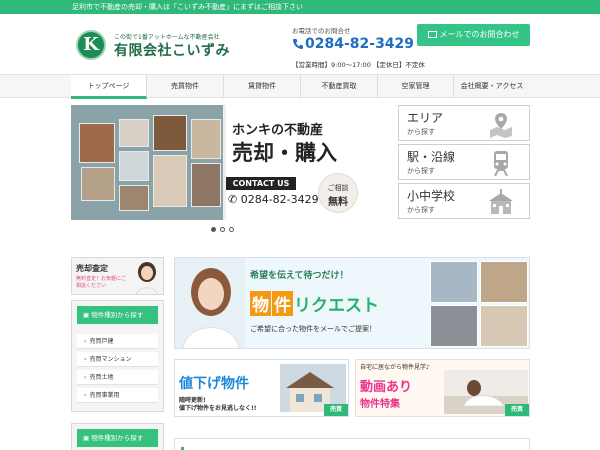 This screenshot has height=450, width=600. Describe the element at coordinates (501, 125) in the screenshot. I see `map-pin-icon` at that location.